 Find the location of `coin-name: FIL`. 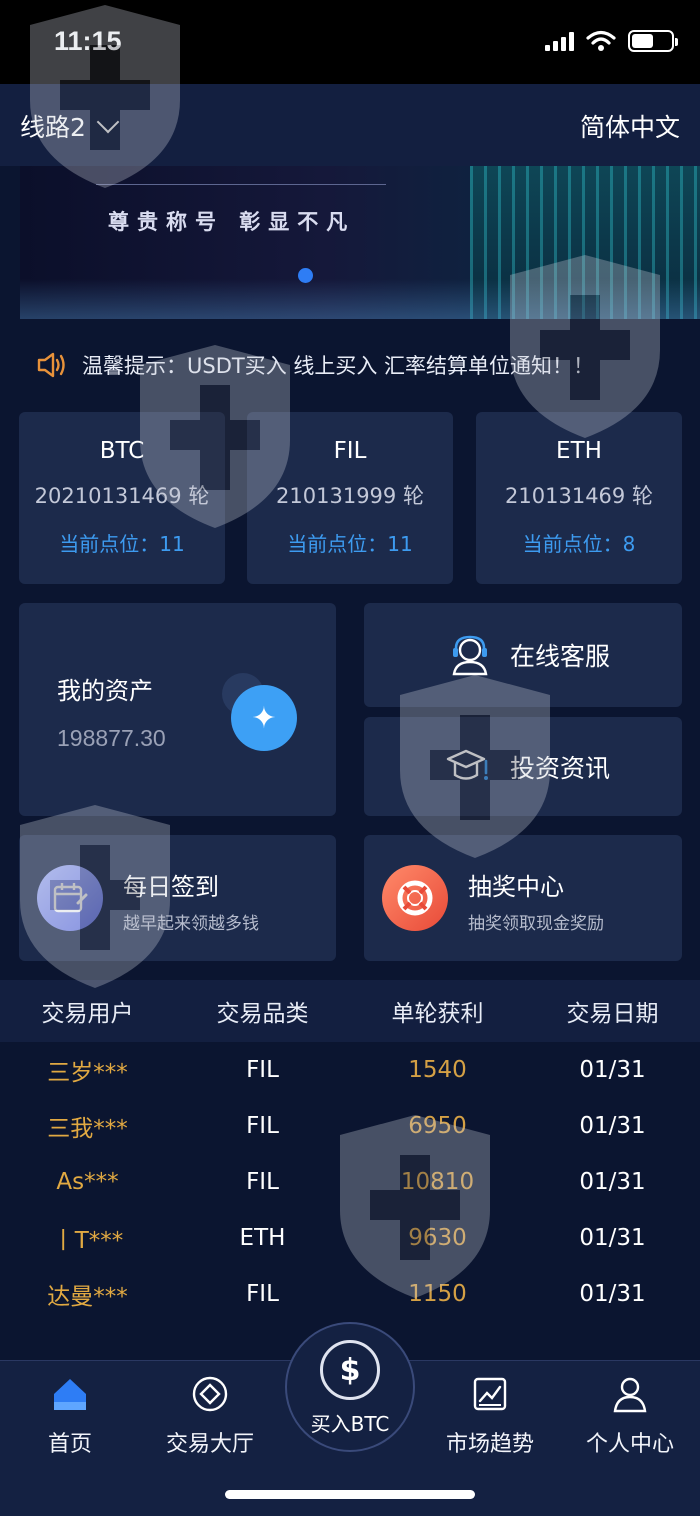

coin-name: FIL is located at coordinates (350, 451).